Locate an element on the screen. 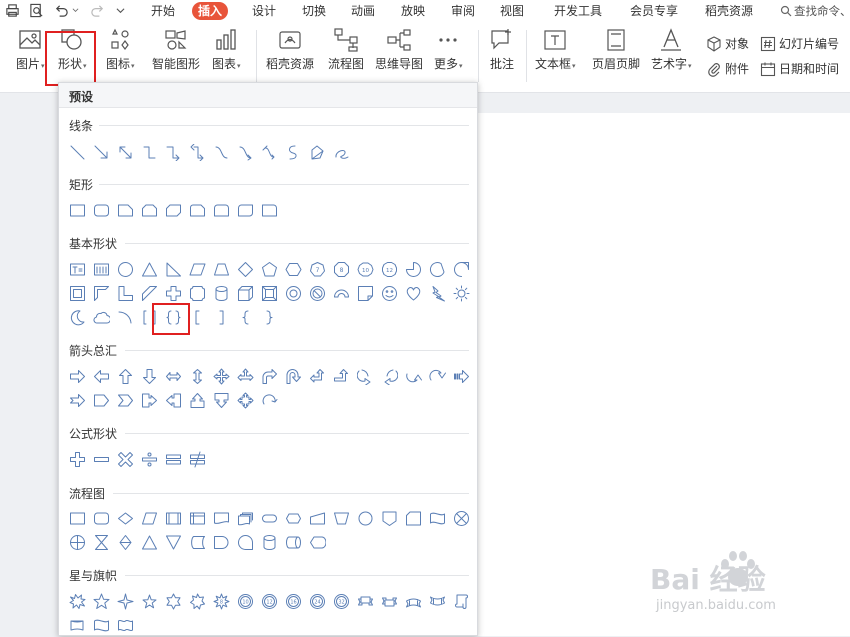 This screenshot has height=637, width=850. wordart-button: 艺术字▾ is located at coordinates (671, 50).